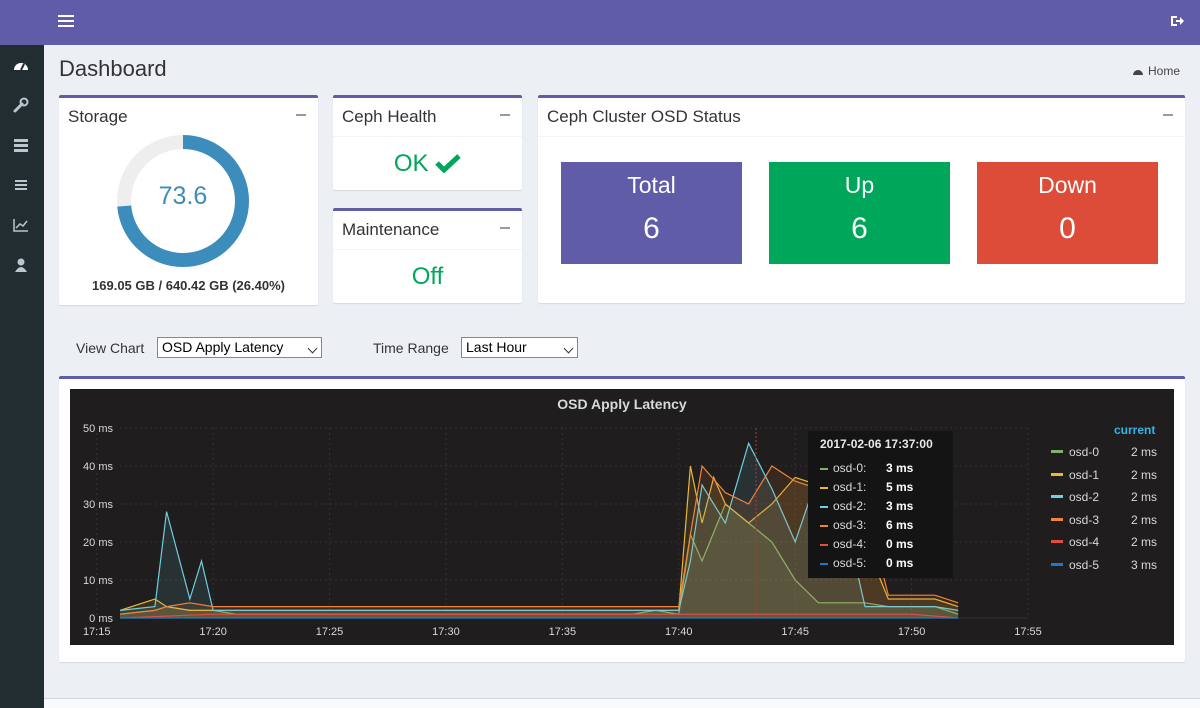 The width and height of the screenshot is (1200, 708). Describe the element at coordinates (1067, 228) in the screenshot. I see `tile-value: 0` at that location.